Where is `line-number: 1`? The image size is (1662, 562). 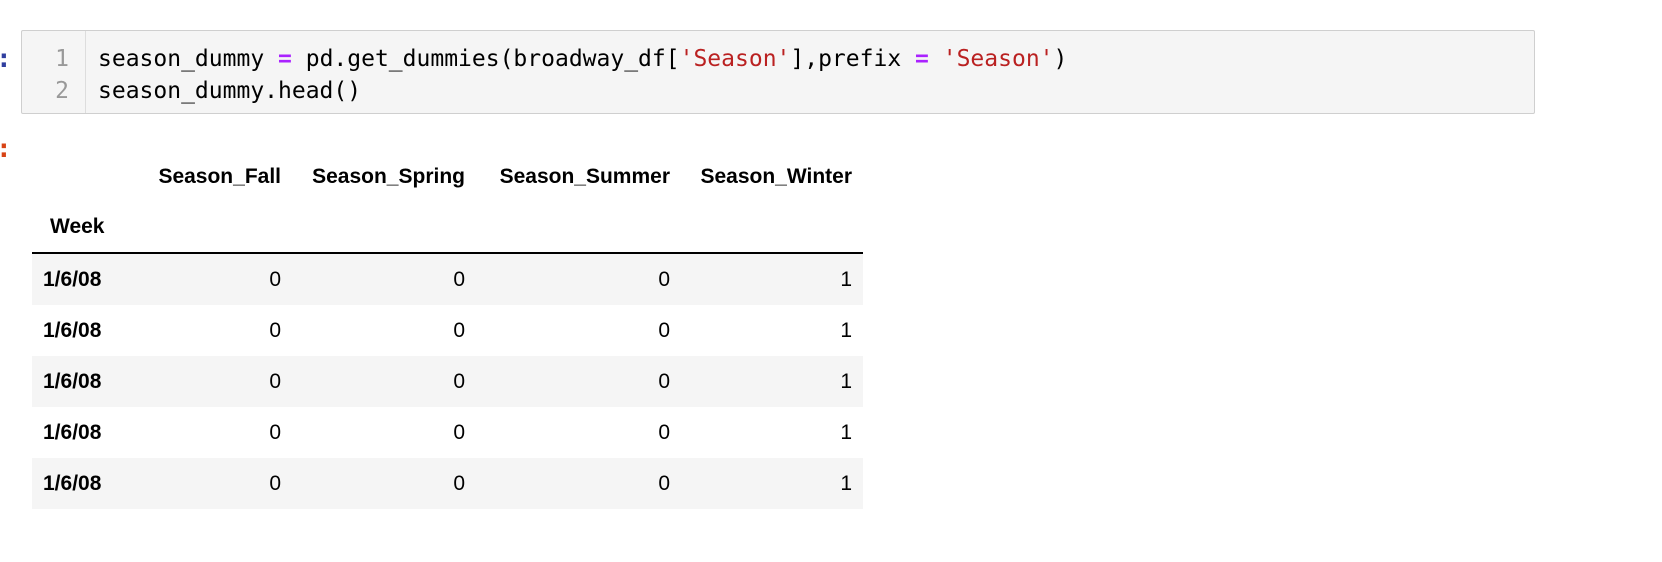 line-number: 1 is located at coordinates (62, 59).